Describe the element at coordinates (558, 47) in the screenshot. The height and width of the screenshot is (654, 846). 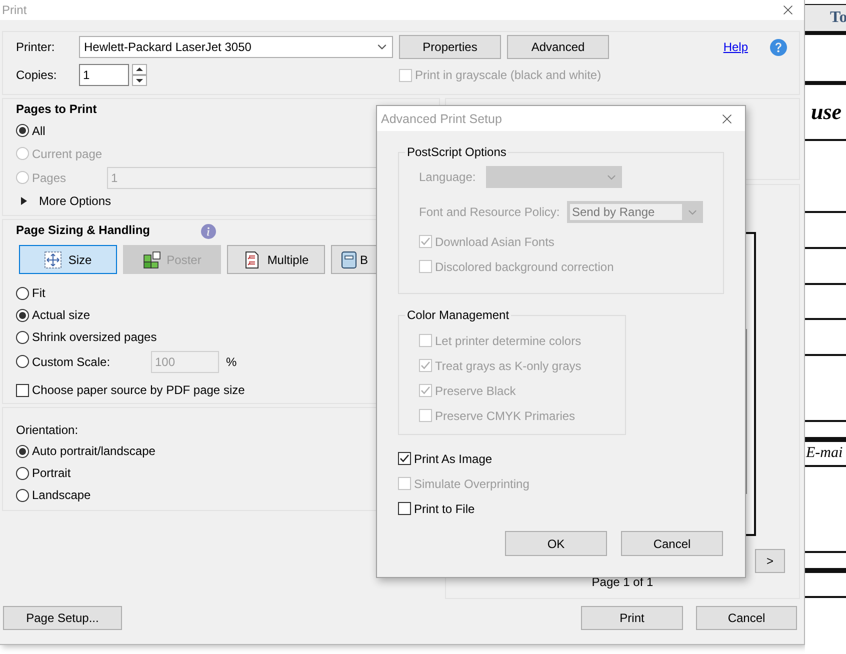
I see `advanced-button: Advanced` at that location.